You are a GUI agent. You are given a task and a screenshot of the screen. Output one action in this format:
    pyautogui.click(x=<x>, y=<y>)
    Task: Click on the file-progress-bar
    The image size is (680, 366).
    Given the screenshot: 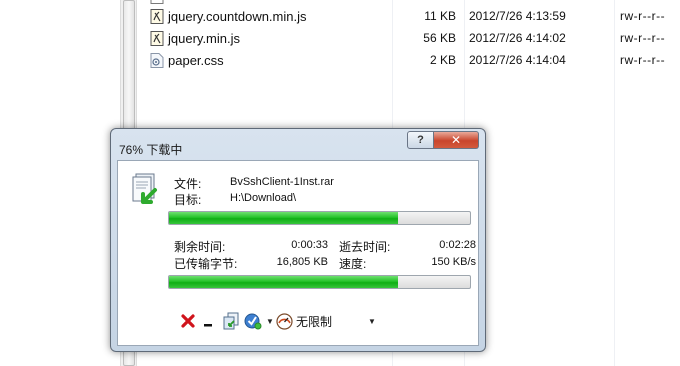 What is the action you would take?
    pyautogui.click(x=319, y=218)
    